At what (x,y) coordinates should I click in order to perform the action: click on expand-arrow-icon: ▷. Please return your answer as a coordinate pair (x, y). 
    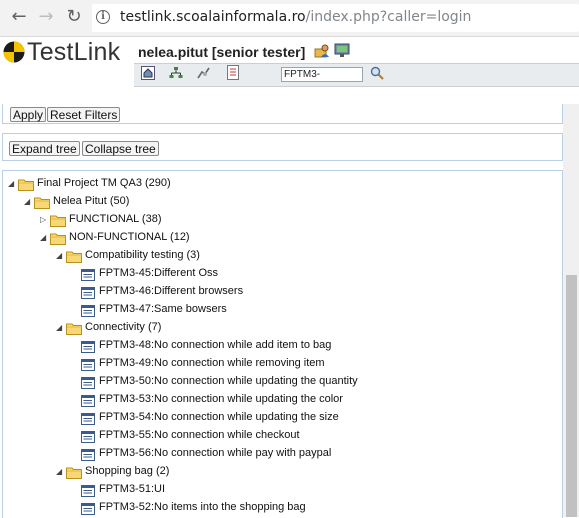
    Looking at the image, I should click on (44, 220).